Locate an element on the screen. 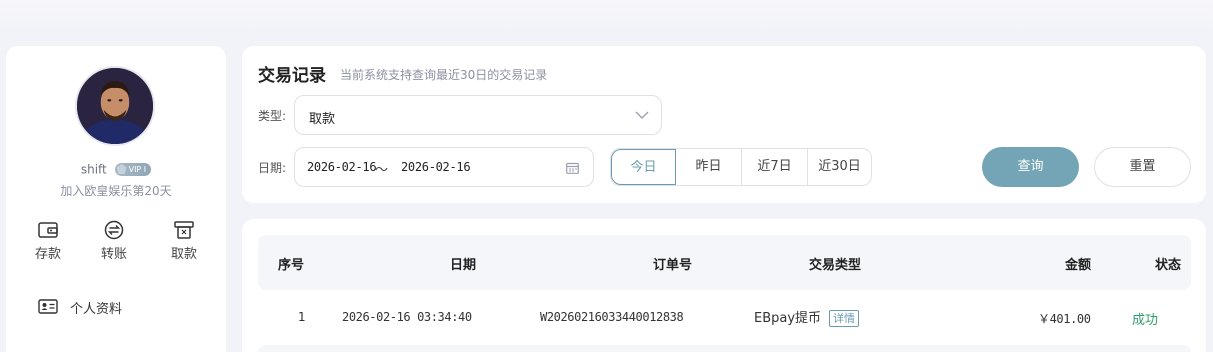 The image size is (1213, 352). row-date: 2026-02-16 03:34:40 is located at coordinates (407, 317).